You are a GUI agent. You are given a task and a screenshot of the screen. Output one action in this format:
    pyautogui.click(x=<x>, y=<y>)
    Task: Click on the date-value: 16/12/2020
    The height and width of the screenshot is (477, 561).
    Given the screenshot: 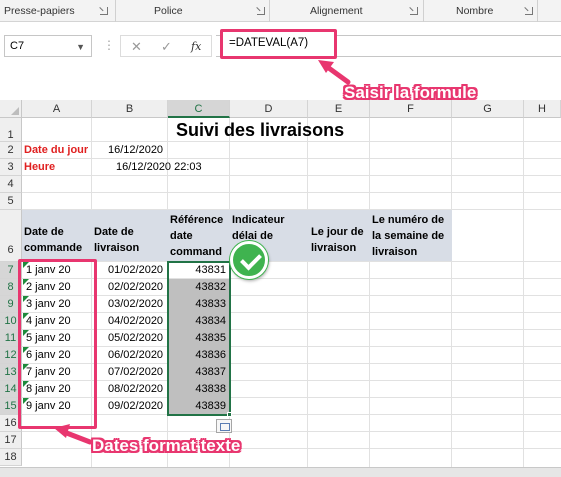 What is the action you would take?
    pyautogui.click(x=135, y=150)
    